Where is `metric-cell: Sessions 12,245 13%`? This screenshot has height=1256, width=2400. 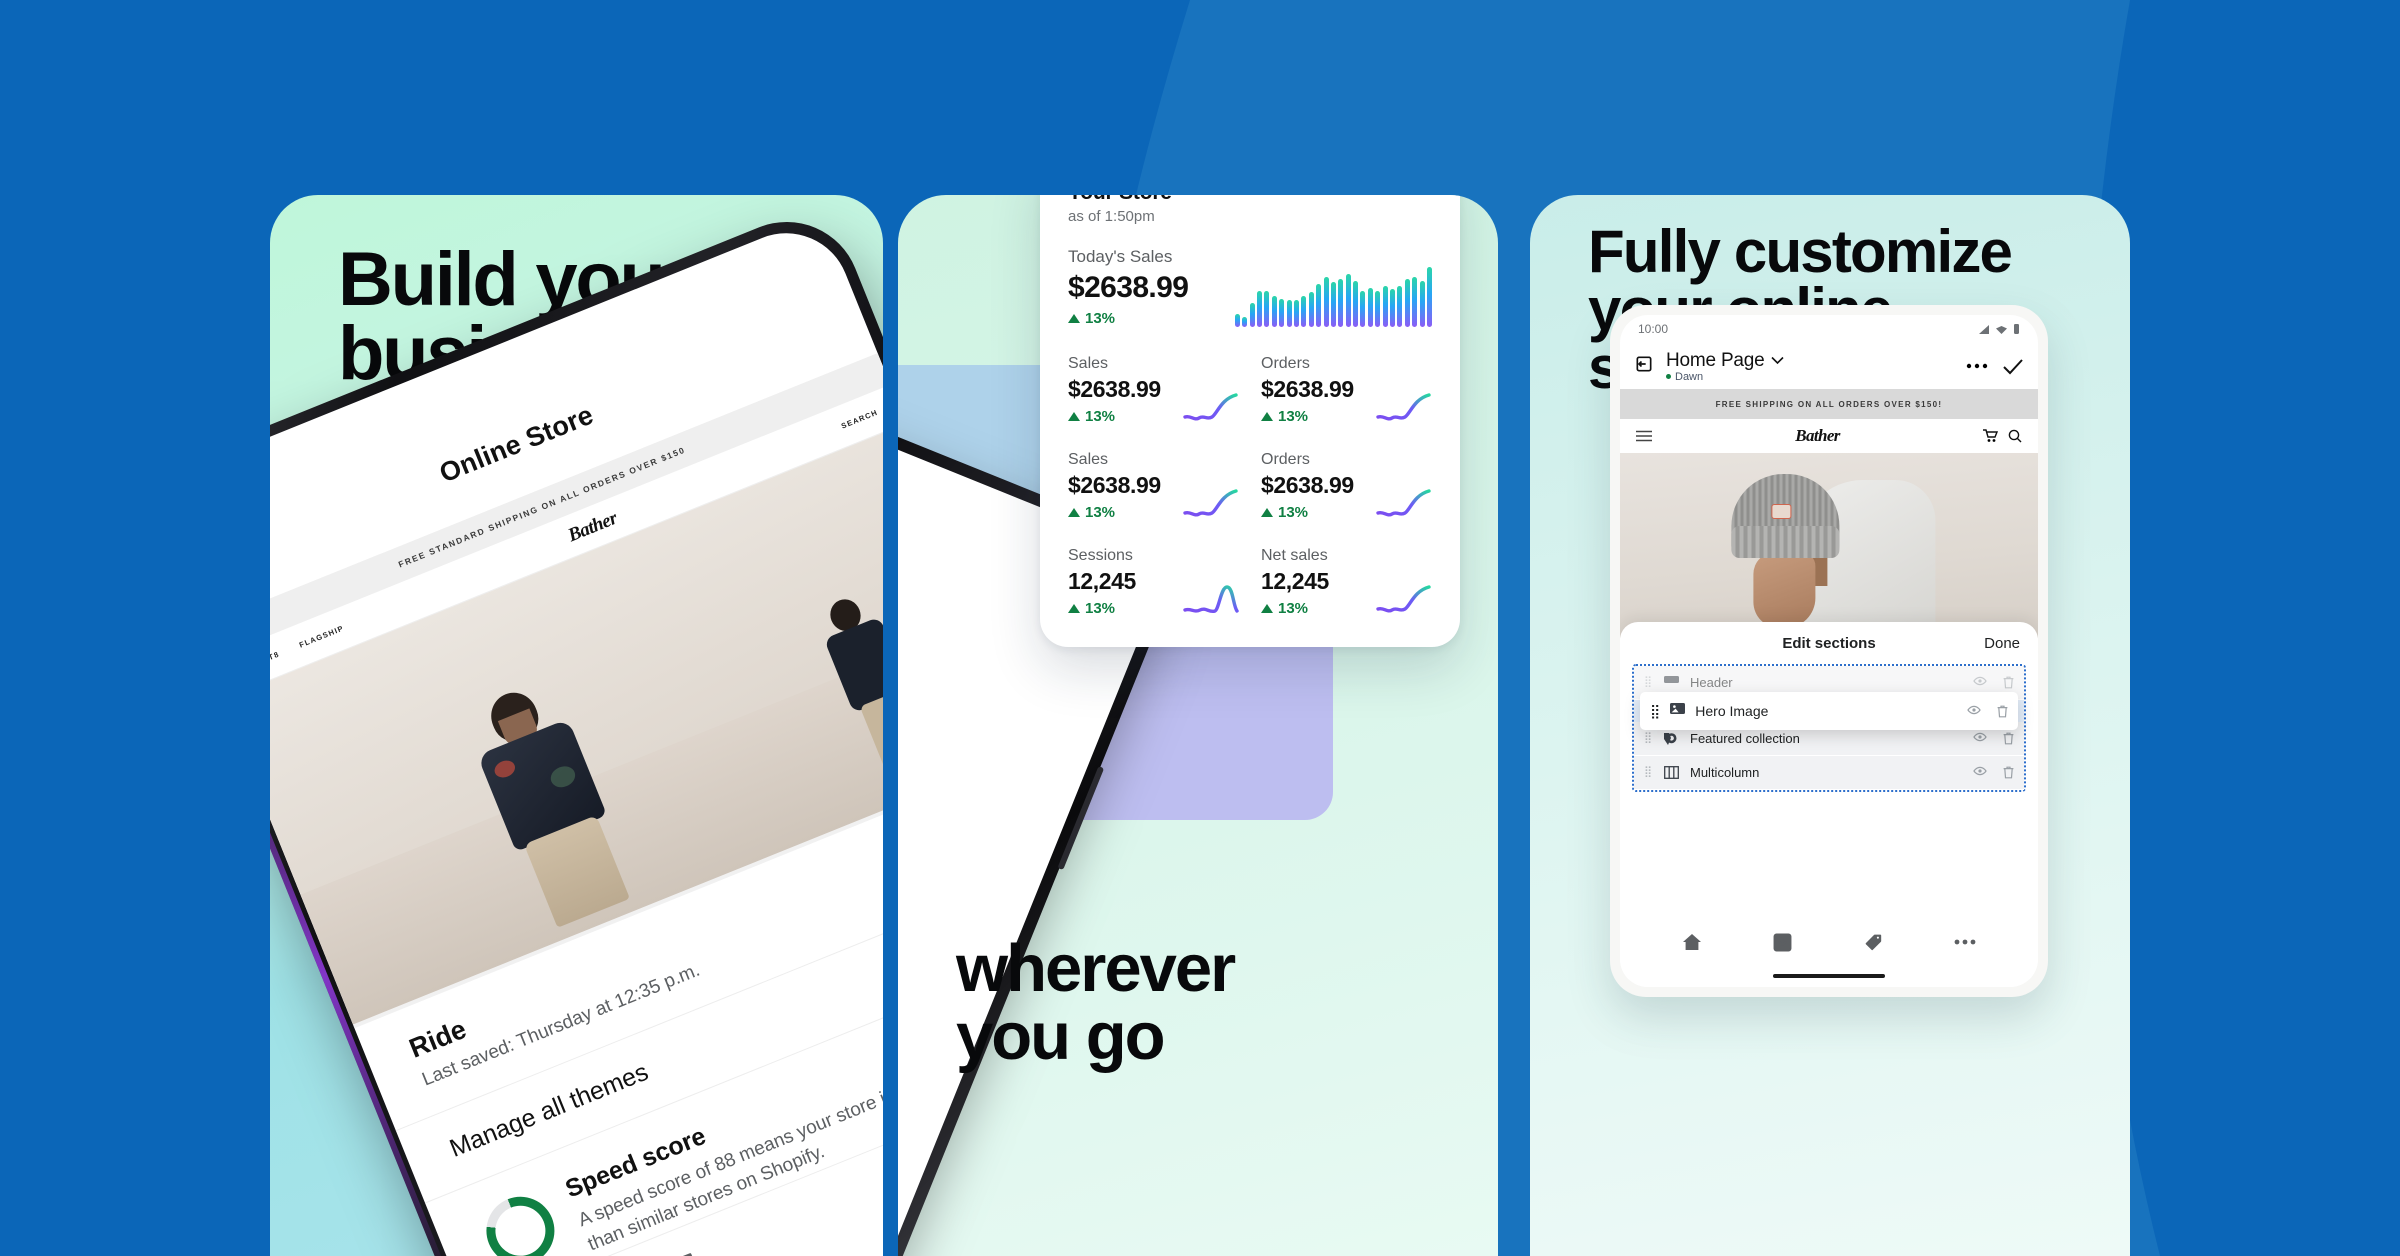
metric-cell: Sessions 12,245 13% is located at coordinates (1153, 582).